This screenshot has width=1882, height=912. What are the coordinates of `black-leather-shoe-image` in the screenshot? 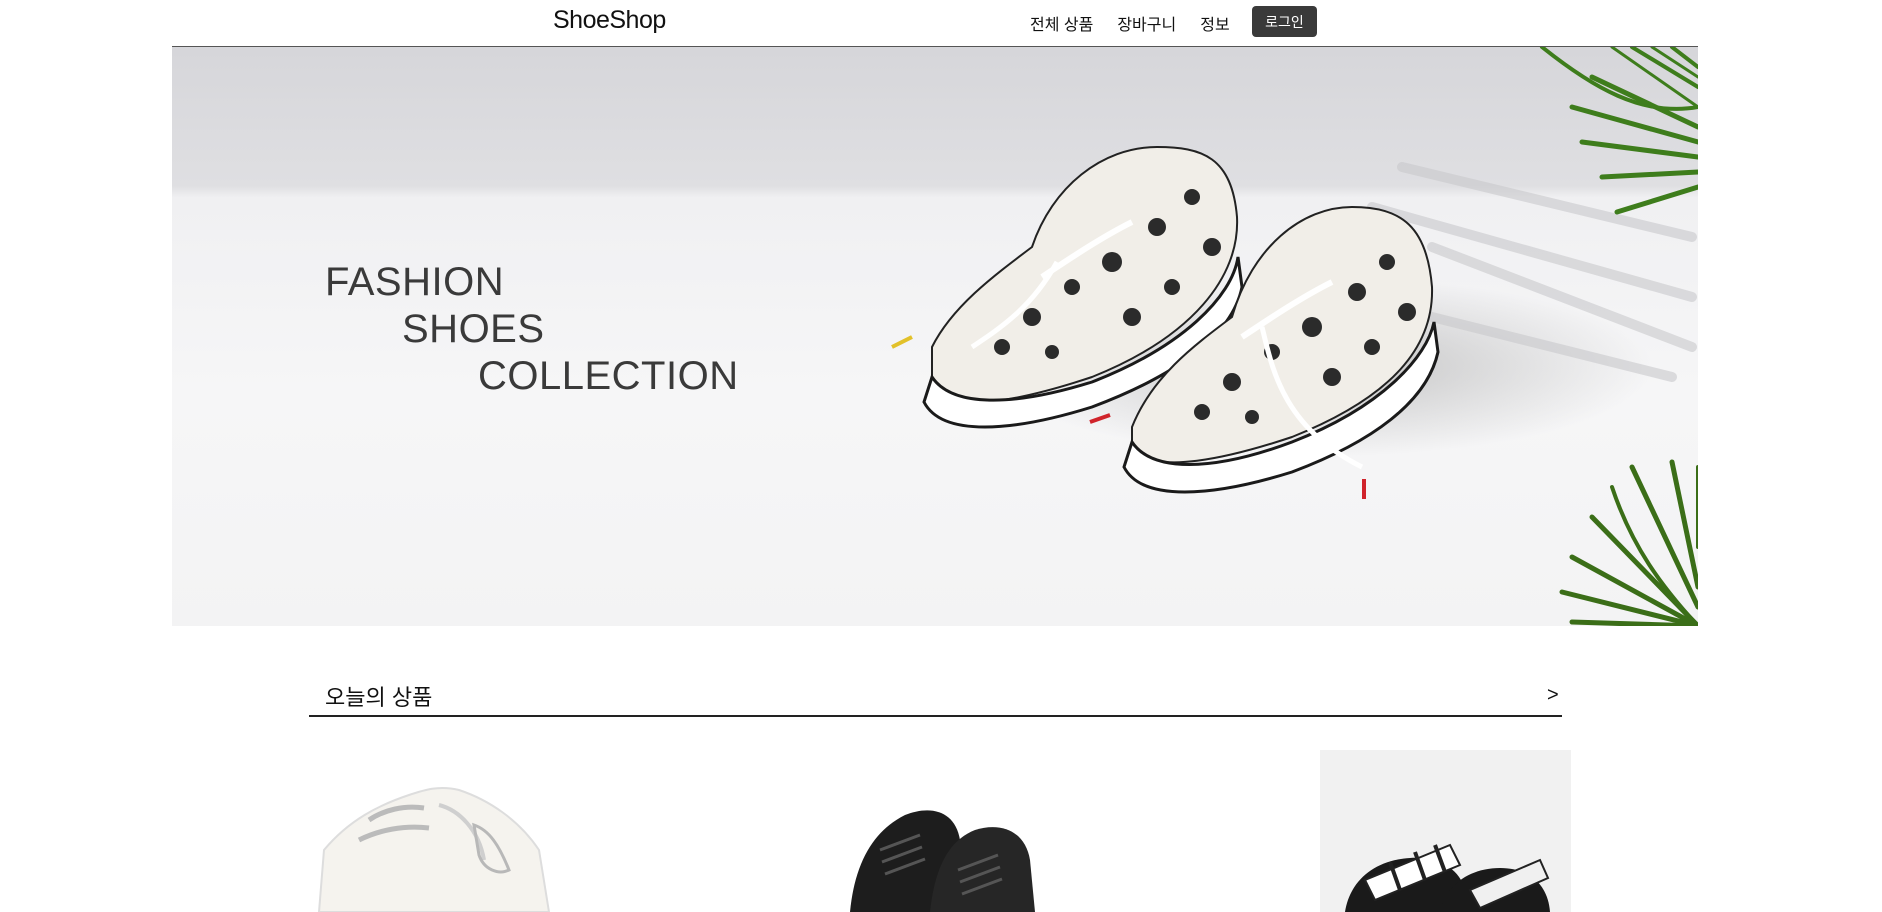 It's located at (942, 861).